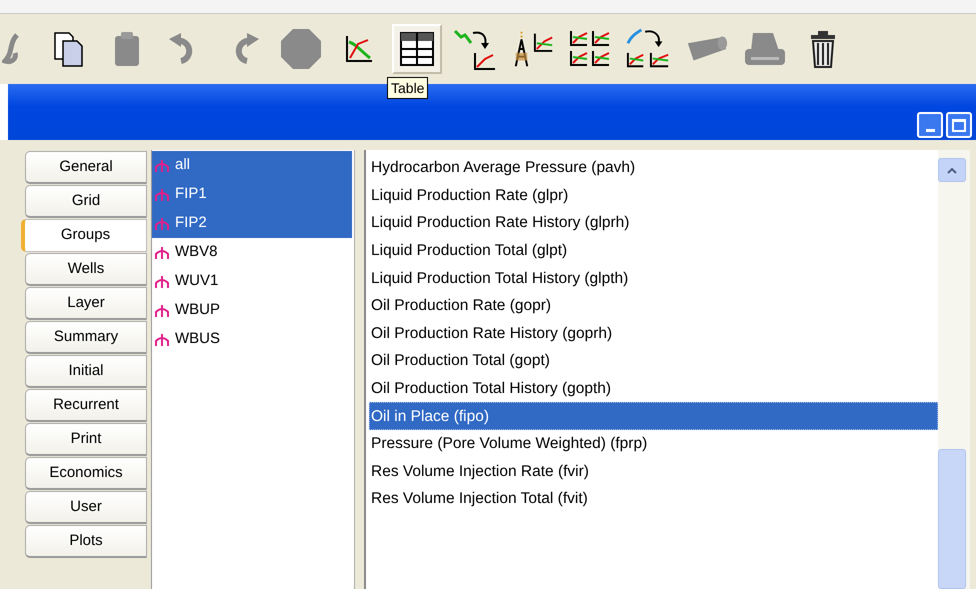  I want to click on toolbar-button, so click(417, 49).